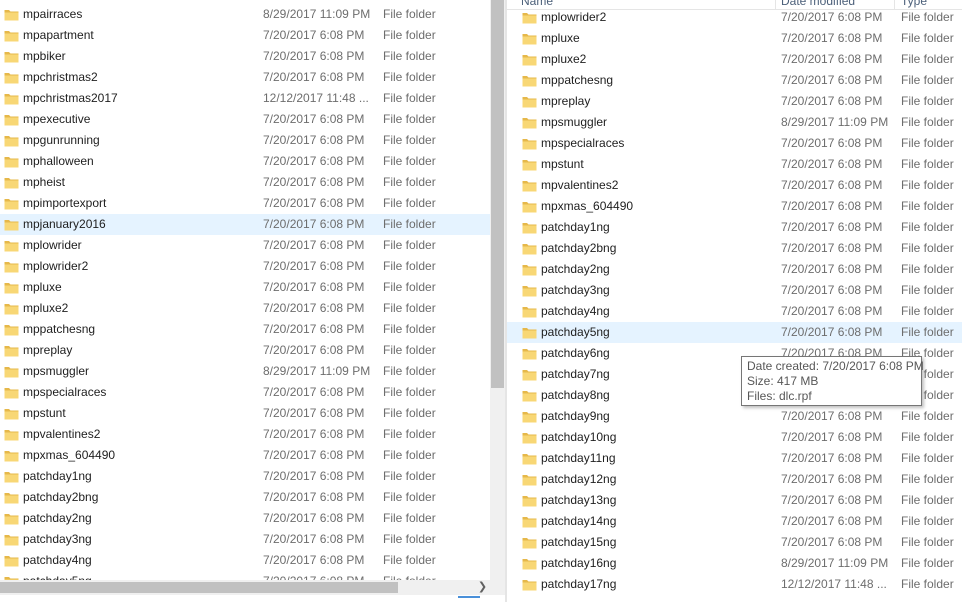  Describe the element at coordinates (245, 119) in the screenshot. I see `folder-row: mpexecutive 7/20/2017 6:08 PM File folder` at that location.